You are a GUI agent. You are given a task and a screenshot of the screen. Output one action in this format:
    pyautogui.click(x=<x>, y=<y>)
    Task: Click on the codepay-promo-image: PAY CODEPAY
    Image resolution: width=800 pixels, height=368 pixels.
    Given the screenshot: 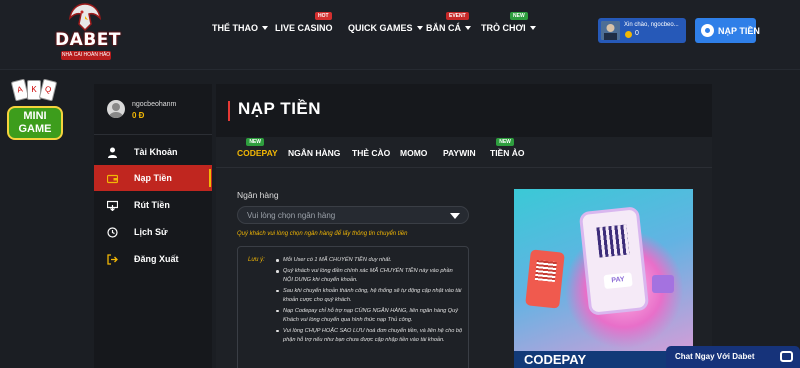 What is the action you would take?
    pyautogui.click(x=603, y=278)
    